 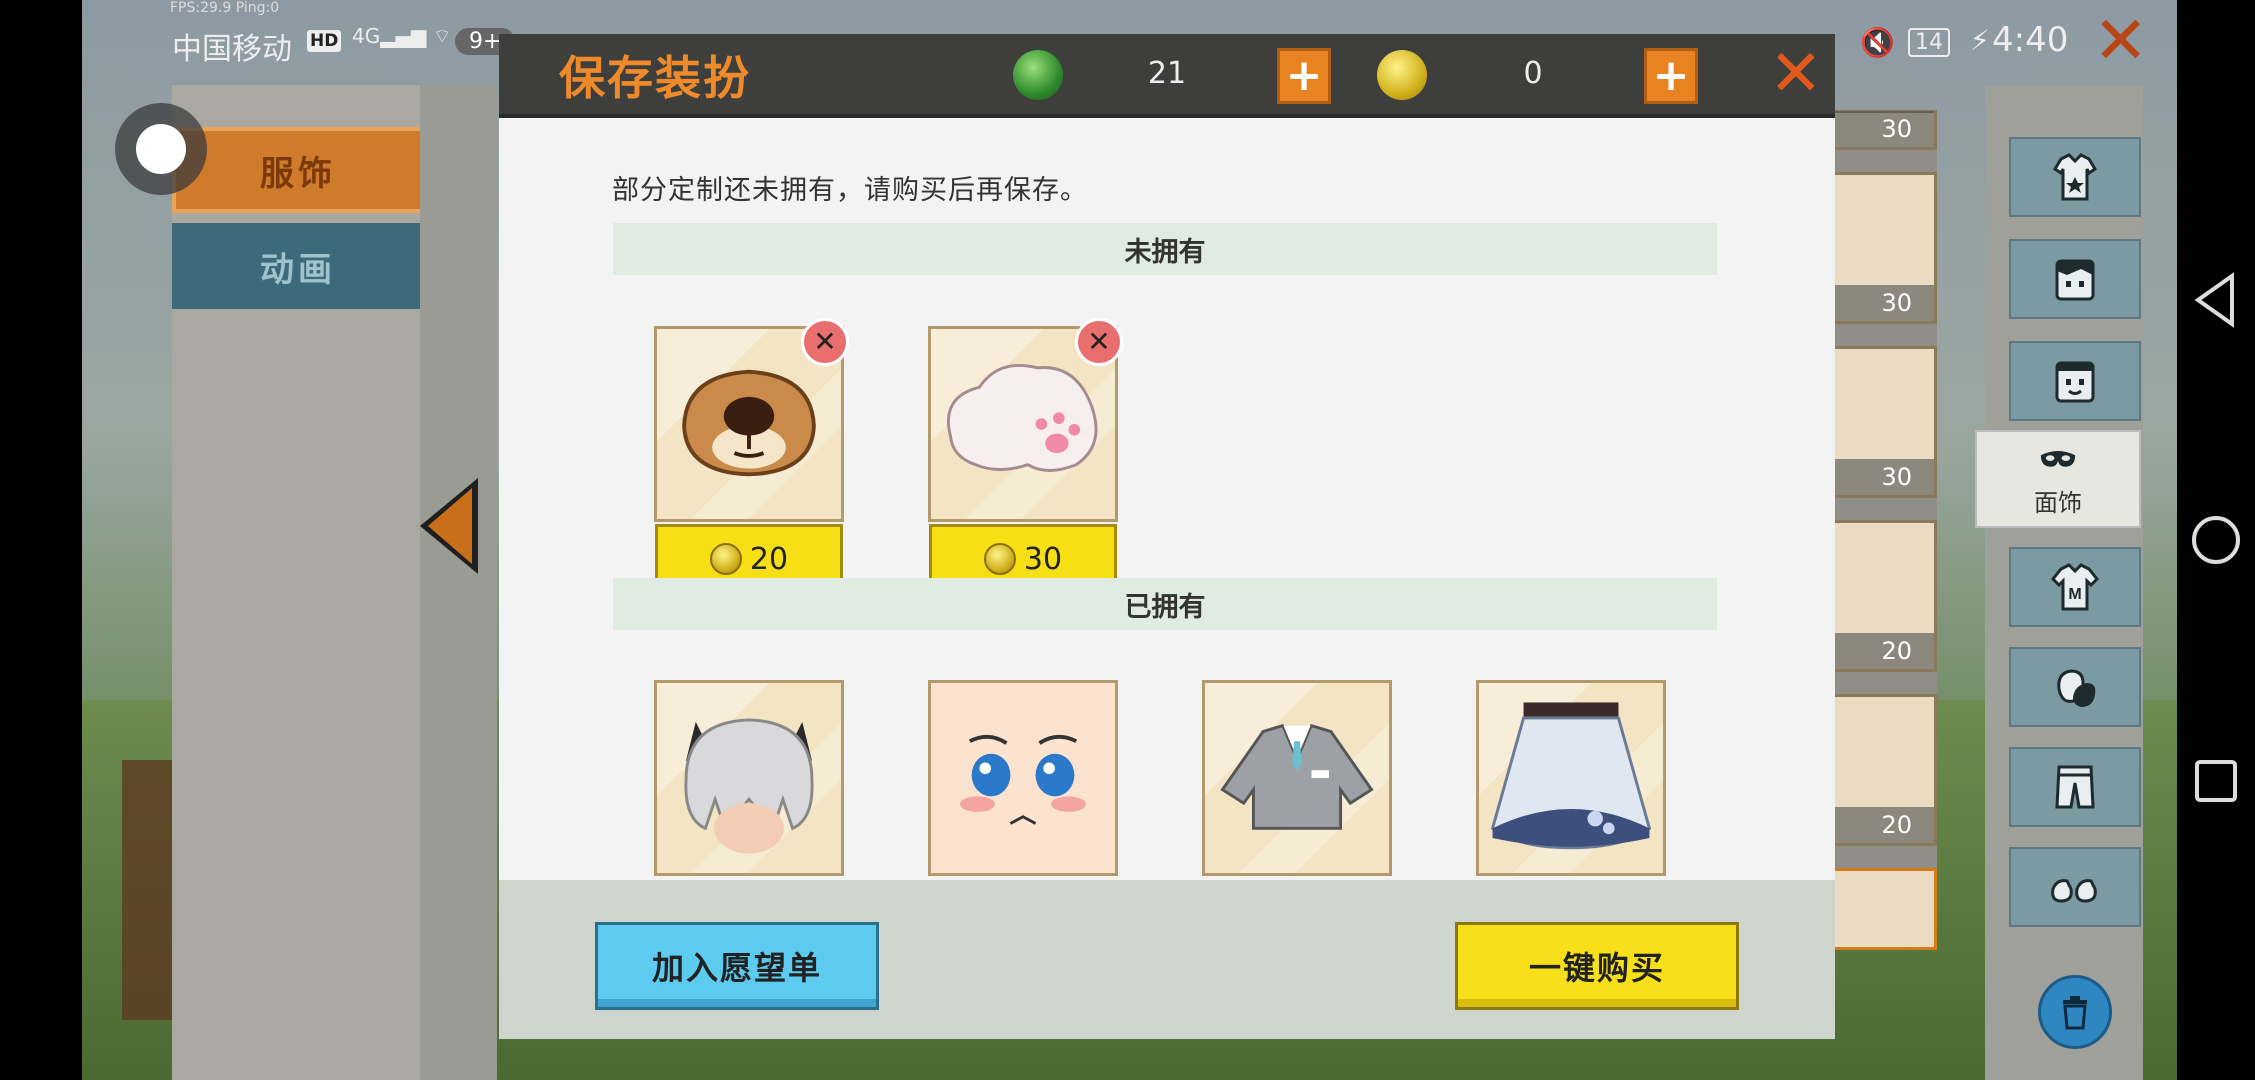 I want to click on item-card-gray-uniform-top, so click(x=1297, y=778).